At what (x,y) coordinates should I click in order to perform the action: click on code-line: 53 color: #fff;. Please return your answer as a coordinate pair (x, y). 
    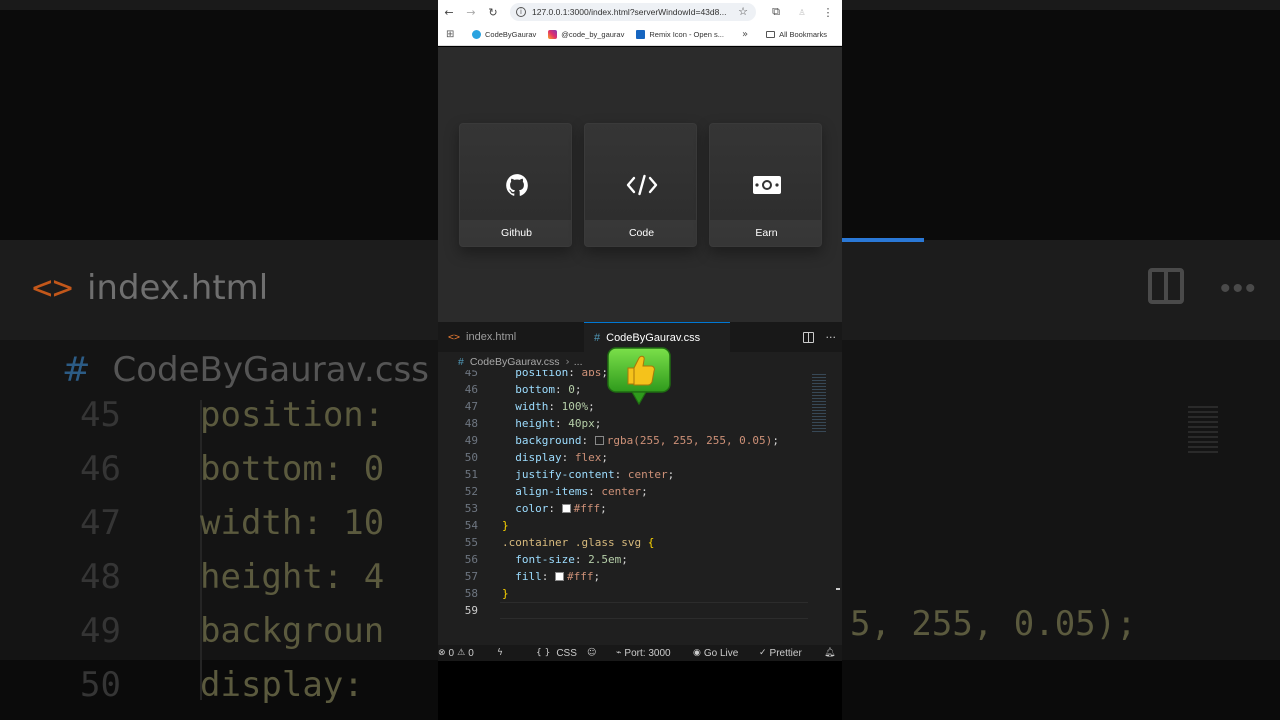
    Looking at the image, I should click on (522, 508).